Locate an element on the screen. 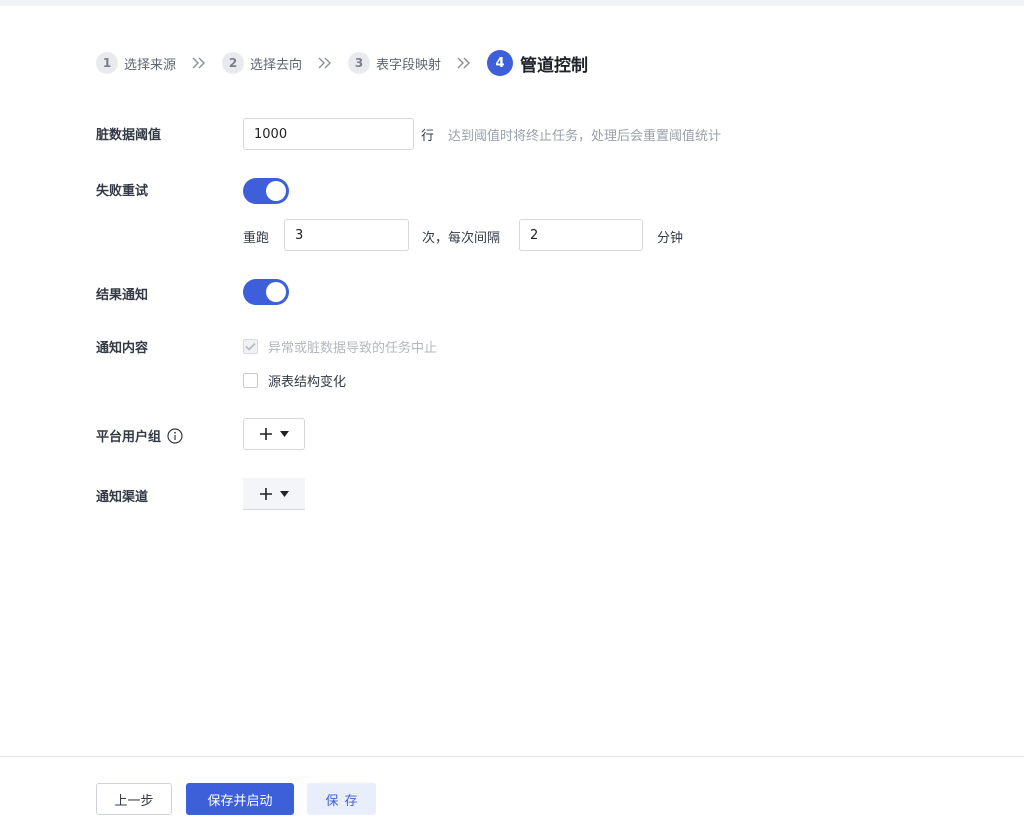  step-label: 选择去向 is located at coordinates (276, 65).